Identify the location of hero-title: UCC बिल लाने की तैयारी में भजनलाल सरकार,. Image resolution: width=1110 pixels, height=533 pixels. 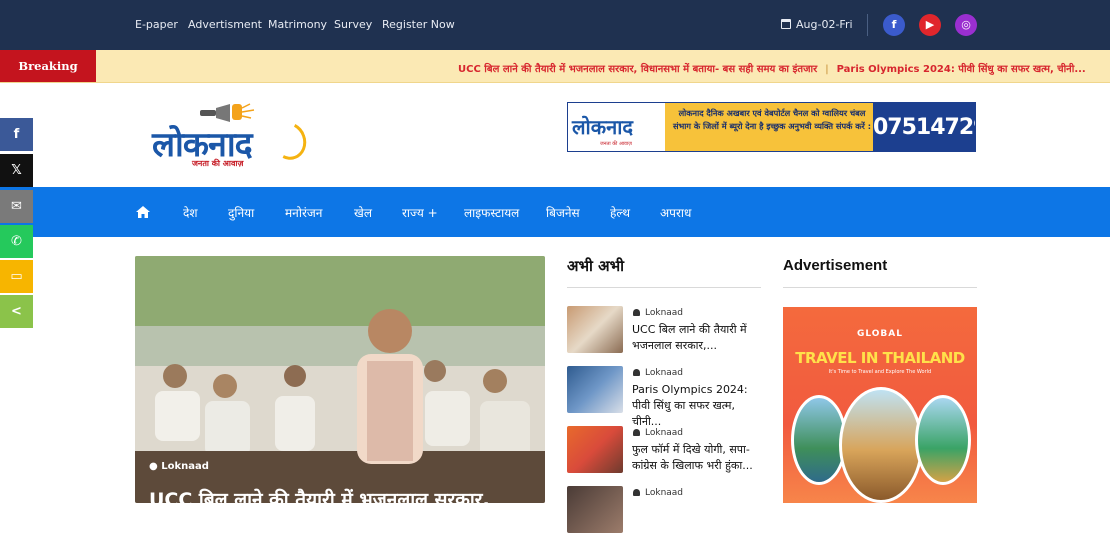
(319, 494).